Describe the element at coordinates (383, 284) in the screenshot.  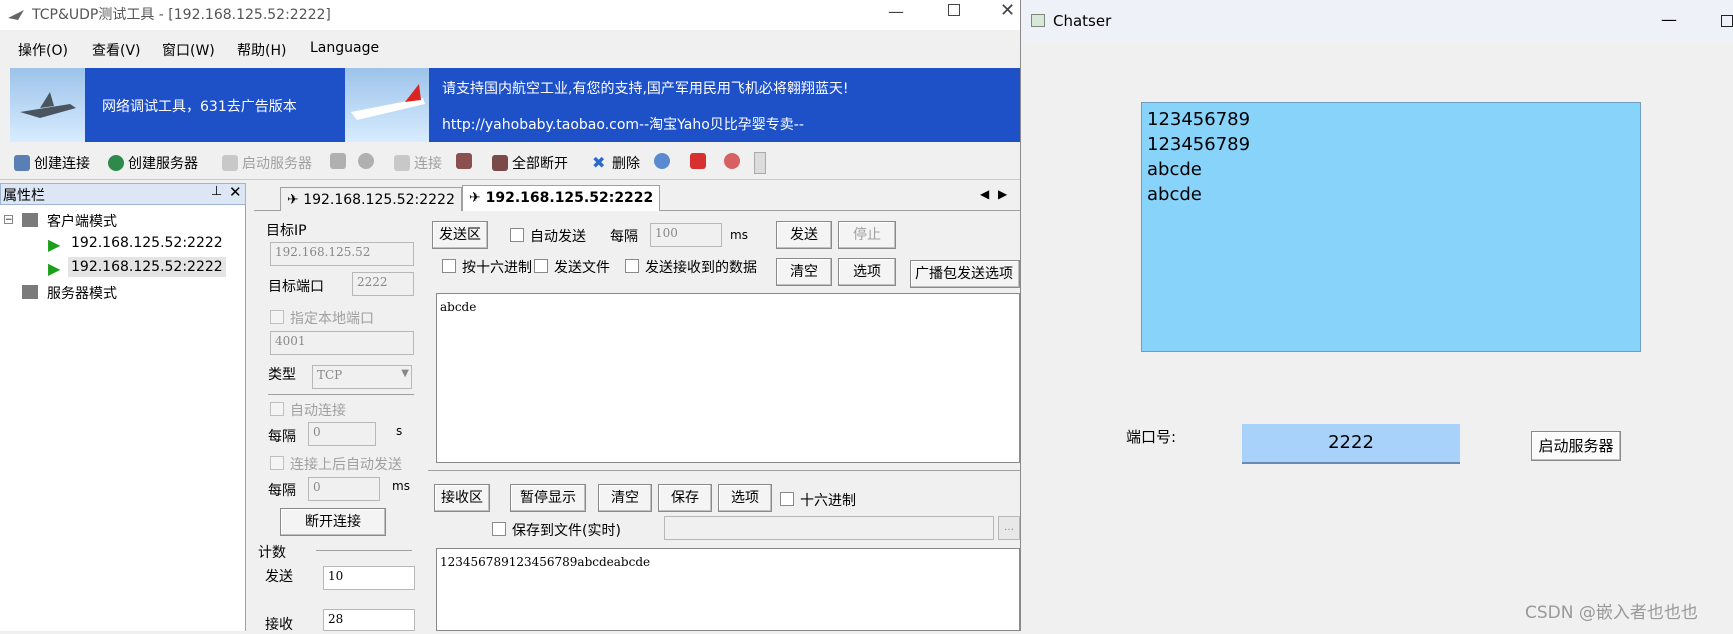
I see `target-port-field: 2222` at that location.